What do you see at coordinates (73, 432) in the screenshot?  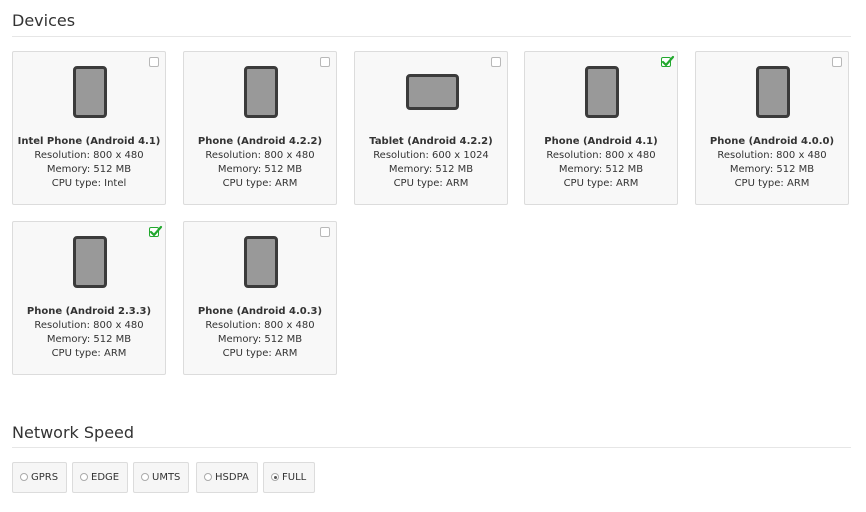 I see `network-speed-section-title: Network Speed` at bounding box center [73, 432].